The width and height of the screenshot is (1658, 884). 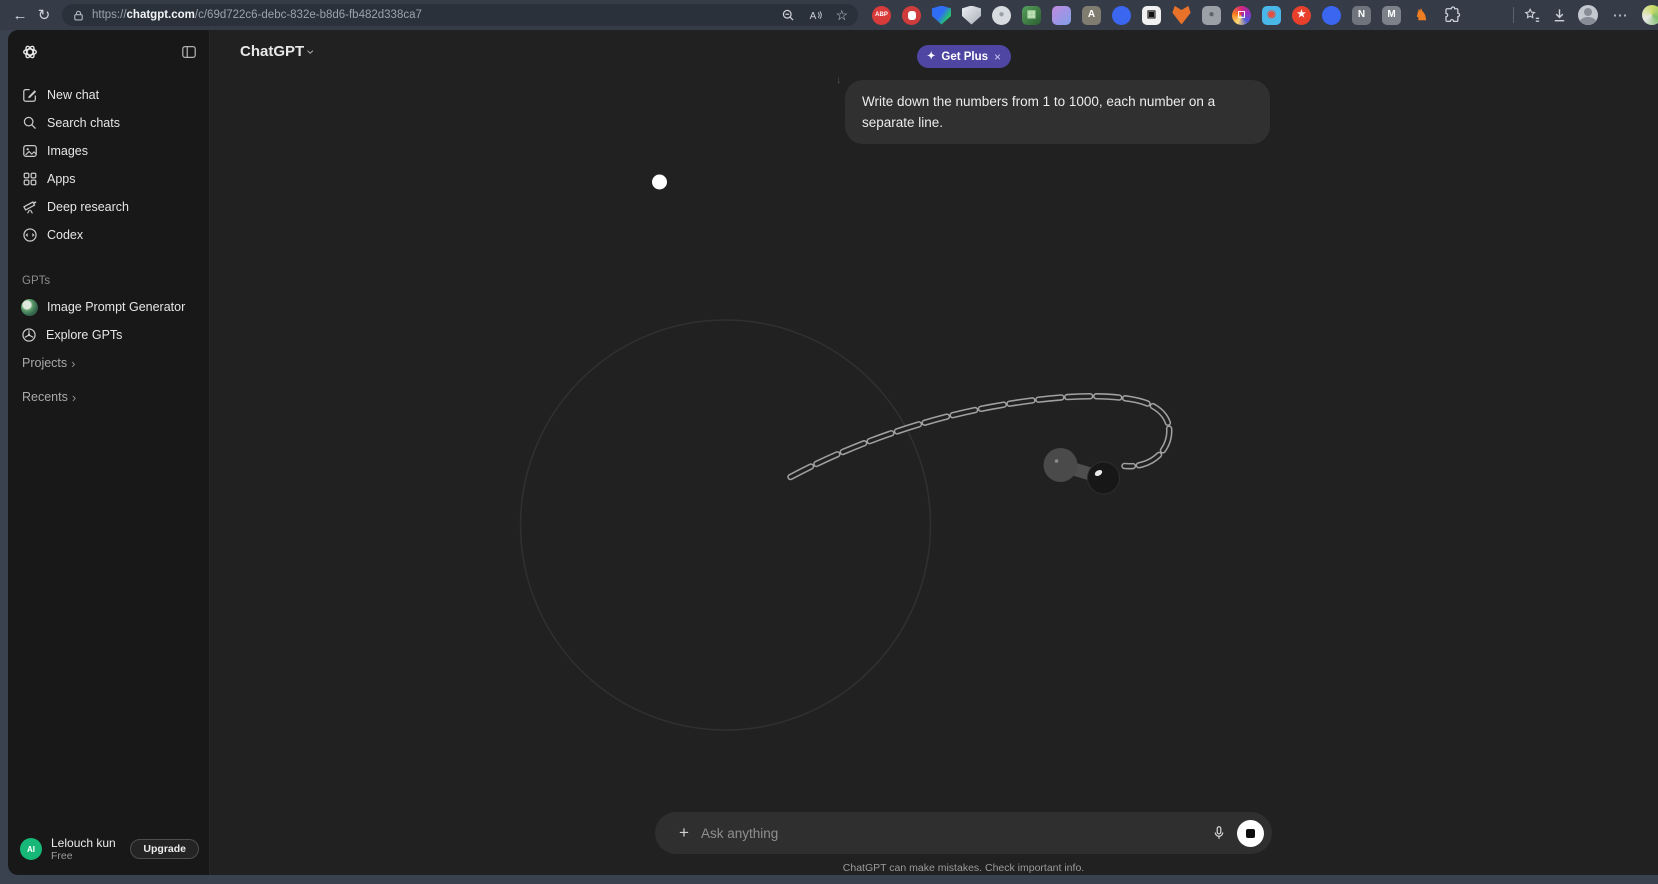 What do you see at coordinates (108, 363) in the screenshot?
I see `sidebar-item-projects: Projects ›` at bounding box center [108, 363].